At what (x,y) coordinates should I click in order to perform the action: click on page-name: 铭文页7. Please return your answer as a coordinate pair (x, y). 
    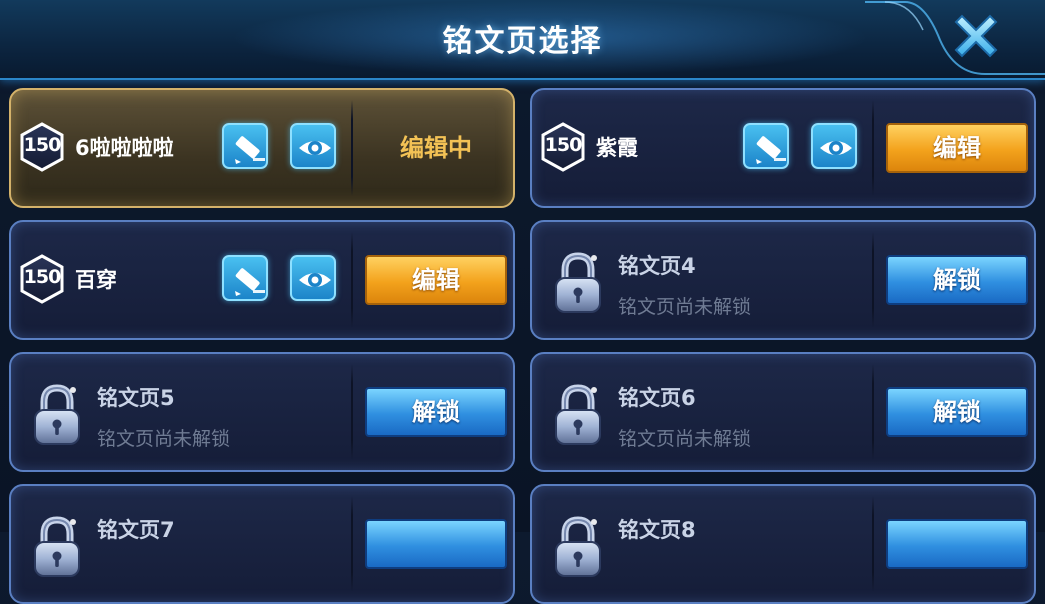
    Looking at the image, I should click on (136, 530).